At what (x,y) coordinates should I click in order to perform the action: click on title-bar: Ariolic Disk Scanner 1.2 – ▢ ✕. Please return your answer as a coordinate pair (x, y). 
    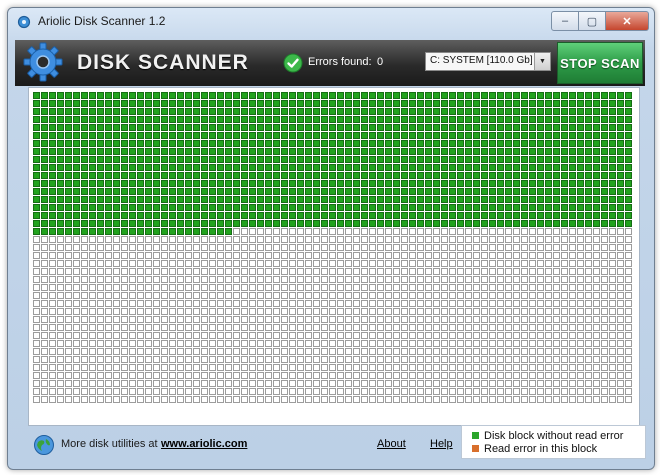
    Looking at the image, I should click on (331, 22).